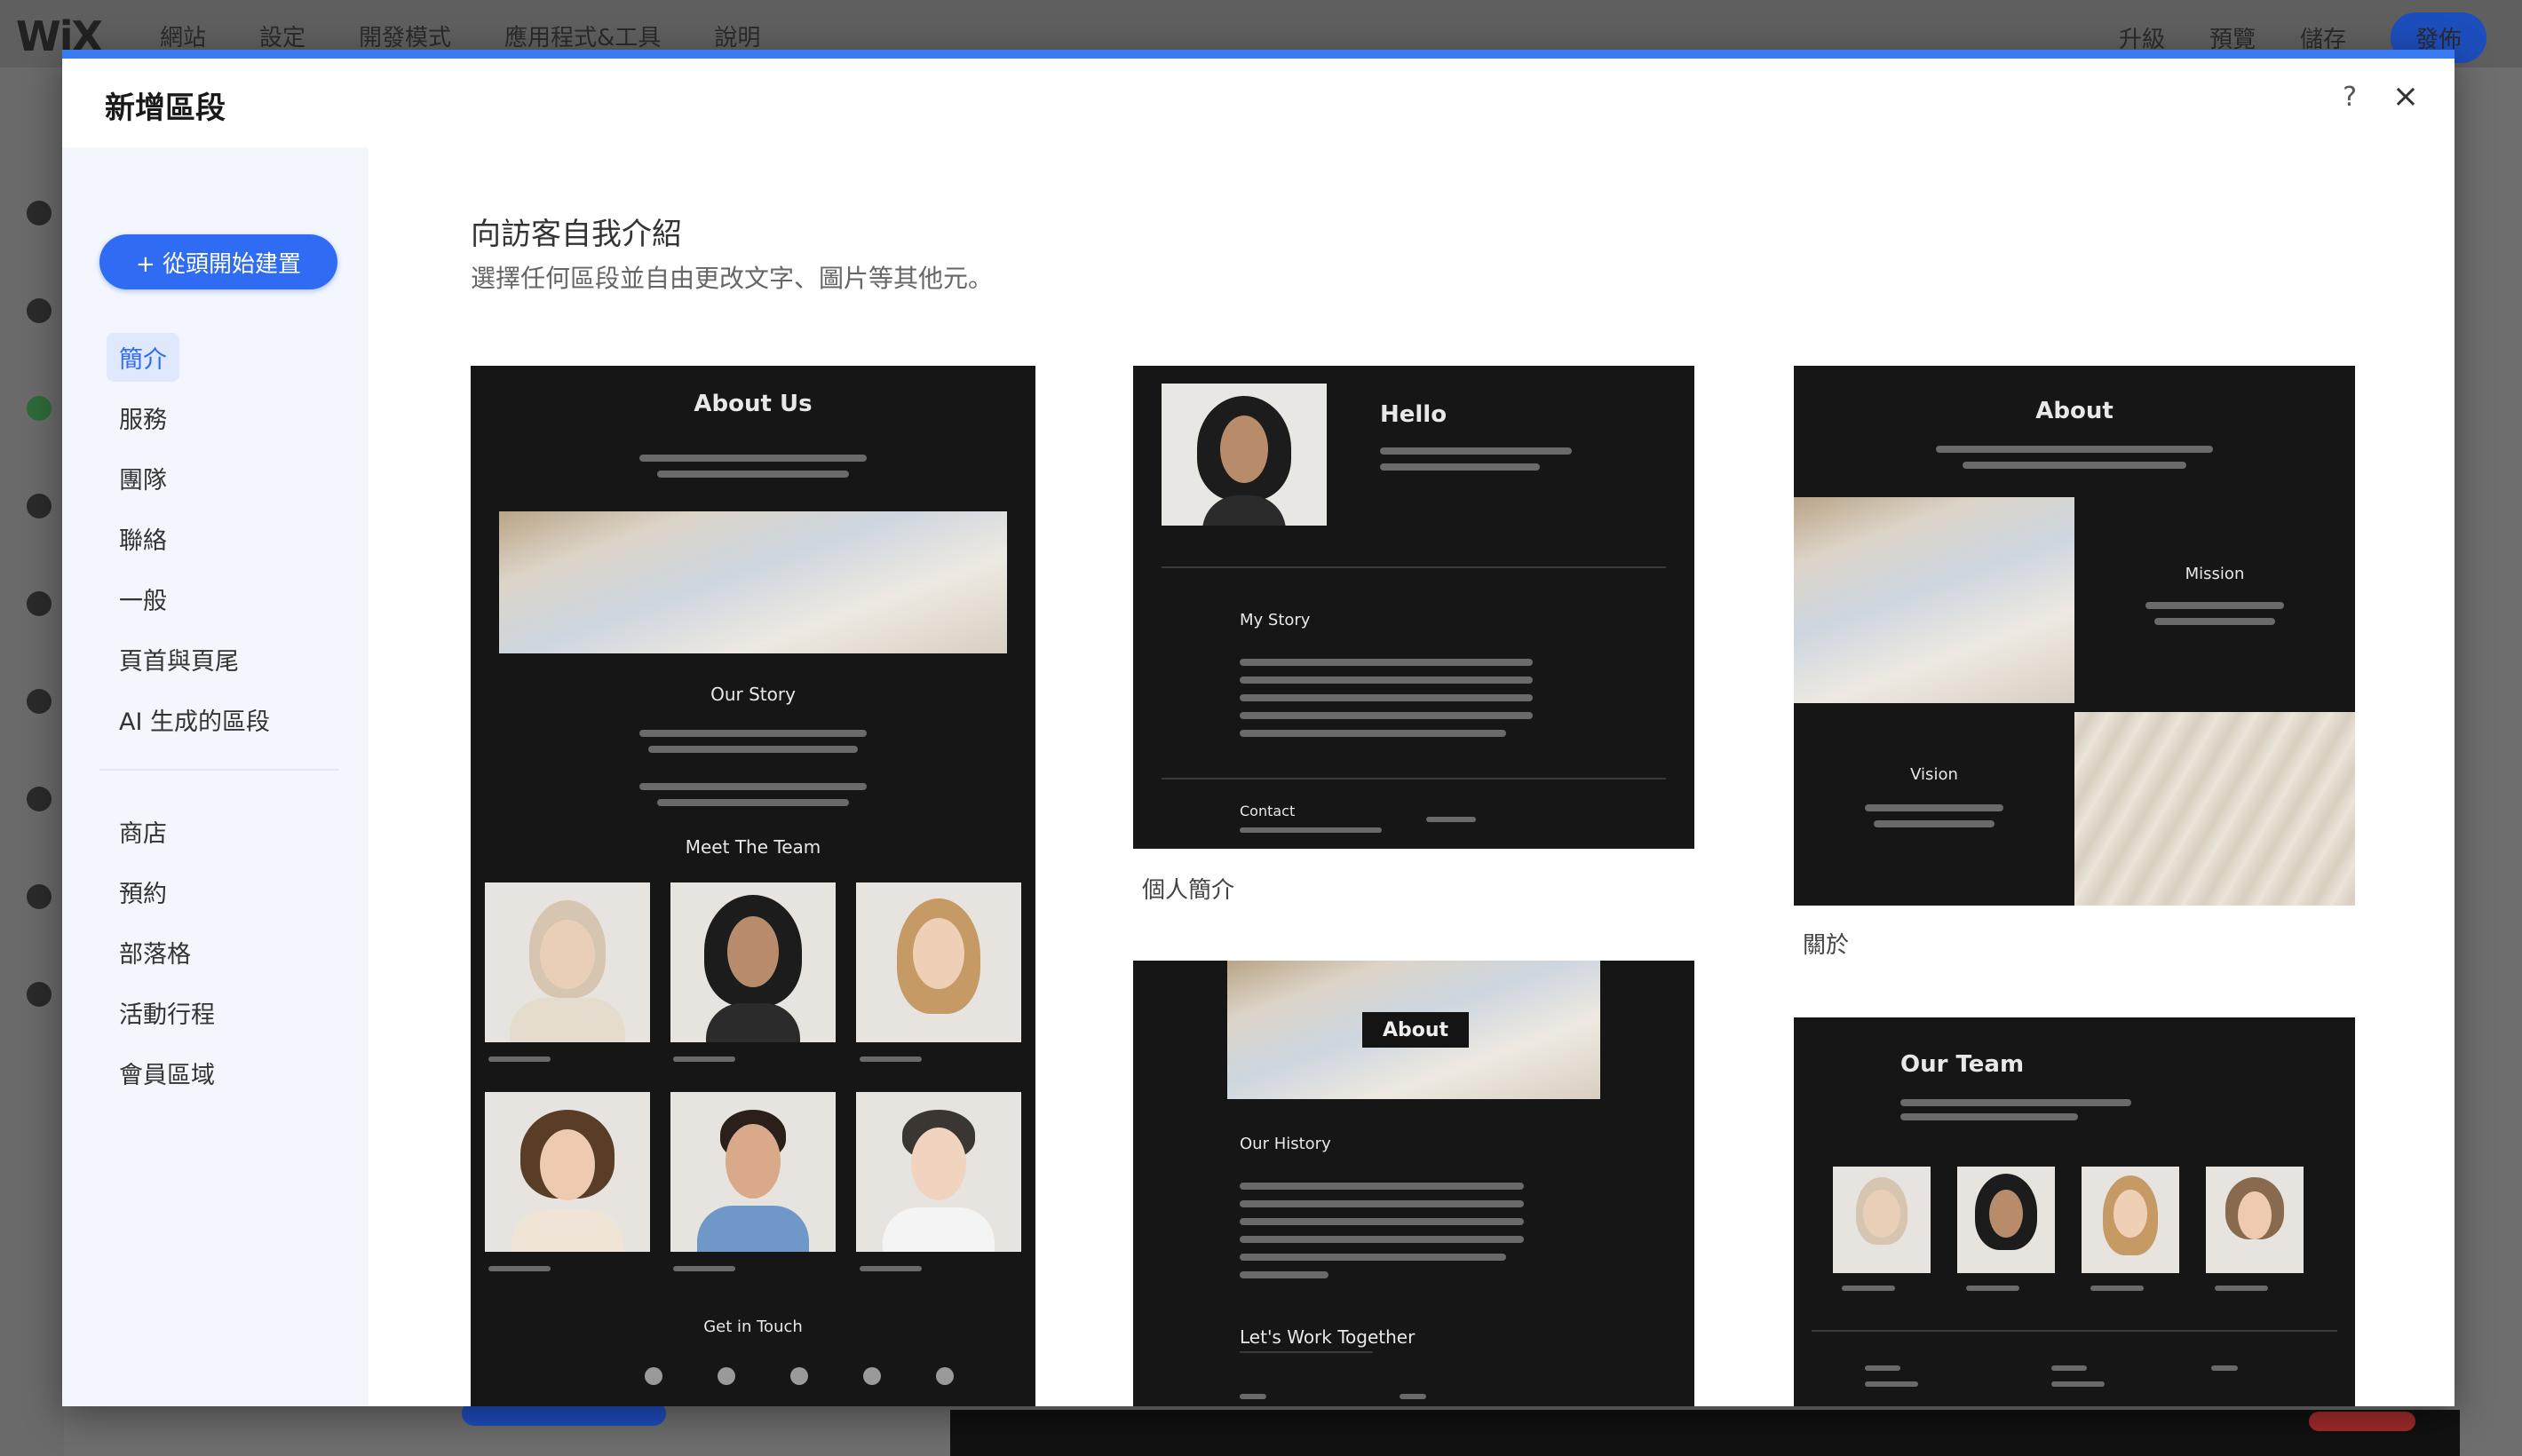 The height and width of the screenshot is (1456, 2522). What do you see at coordinates (753, 694) in the screenshot?
I see `our-story-label: Our Story` at bounding box center [753, 694].